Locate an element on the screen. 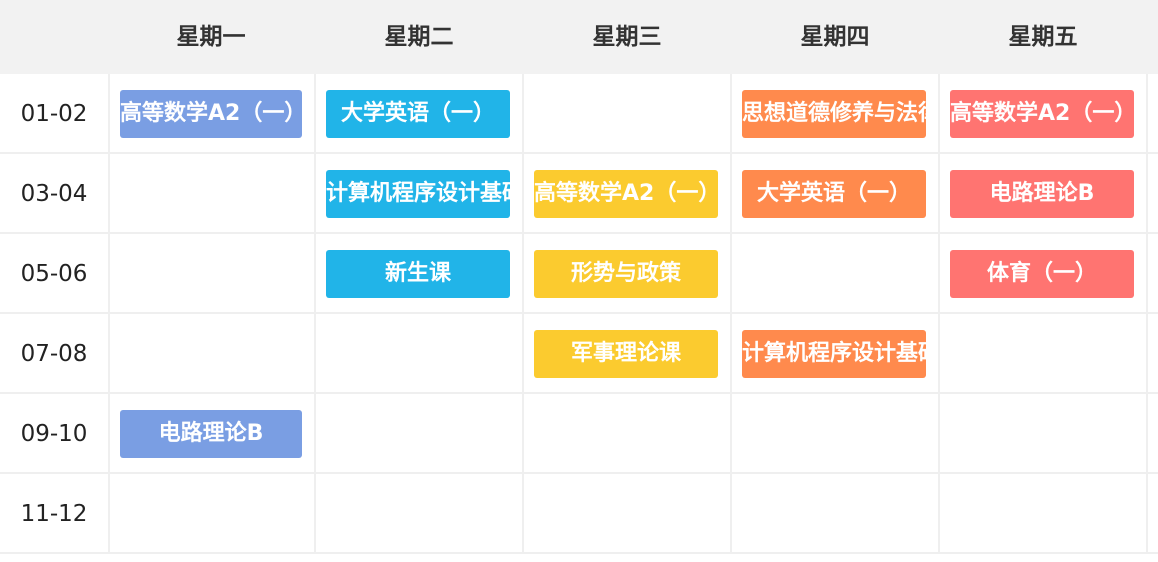 Image resolution: width=1158 pixels, height=562 pixels. period-label: 11-12 is located at coordinates (54, 514).